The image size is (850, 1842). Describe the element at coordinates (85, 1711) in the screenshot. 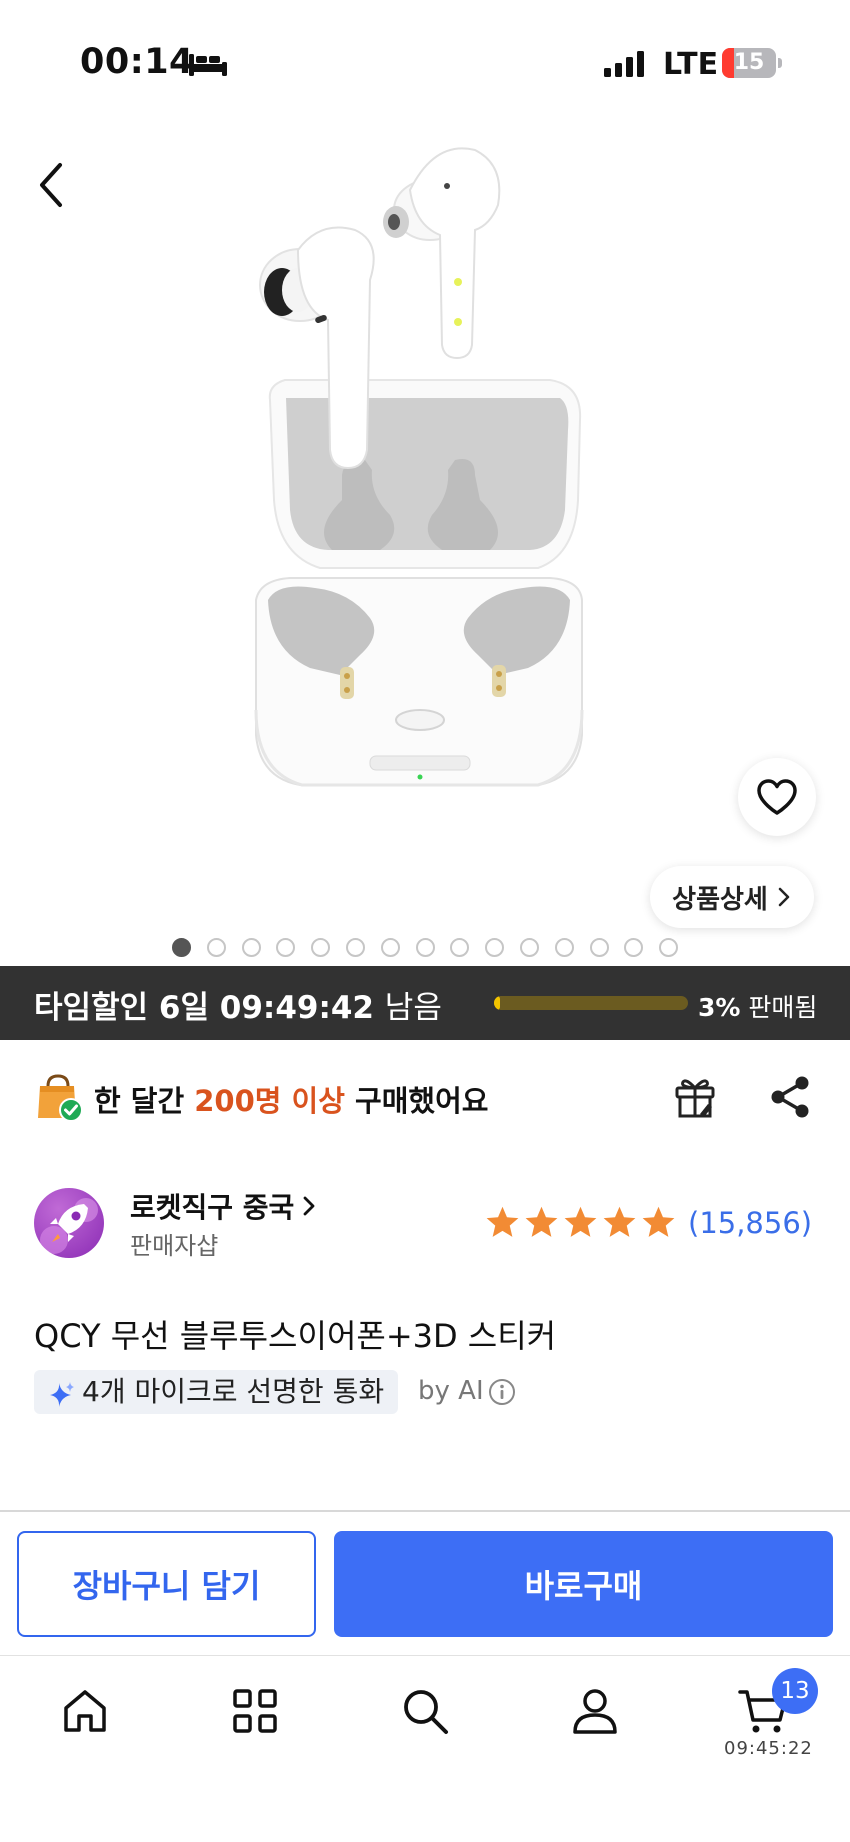

I see `home-icon` at that location.